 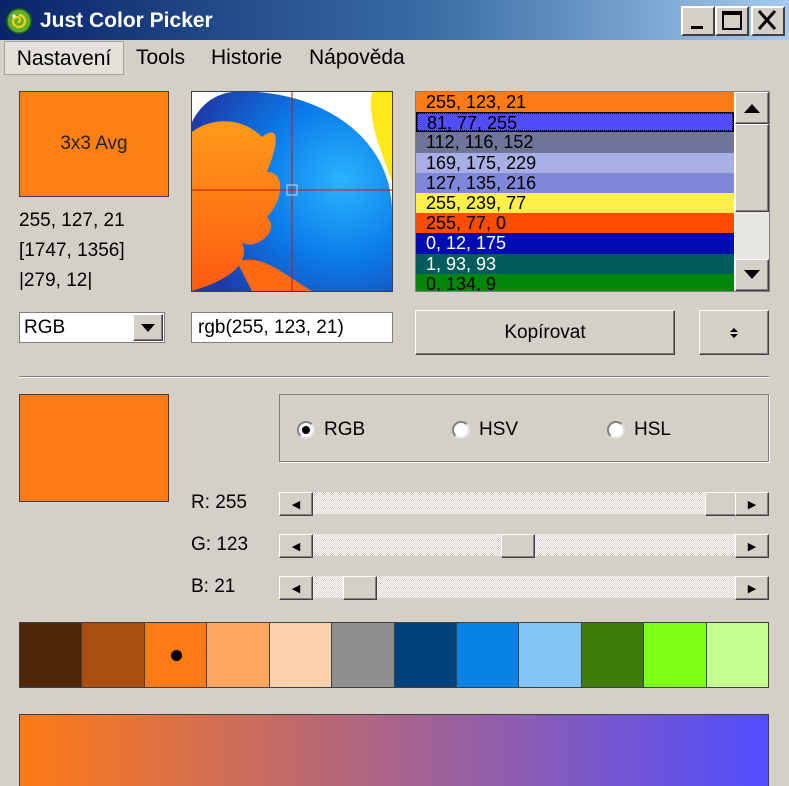 I want to click on color-mode-group: RGB HSV HSL, so click(x=524, y=428).